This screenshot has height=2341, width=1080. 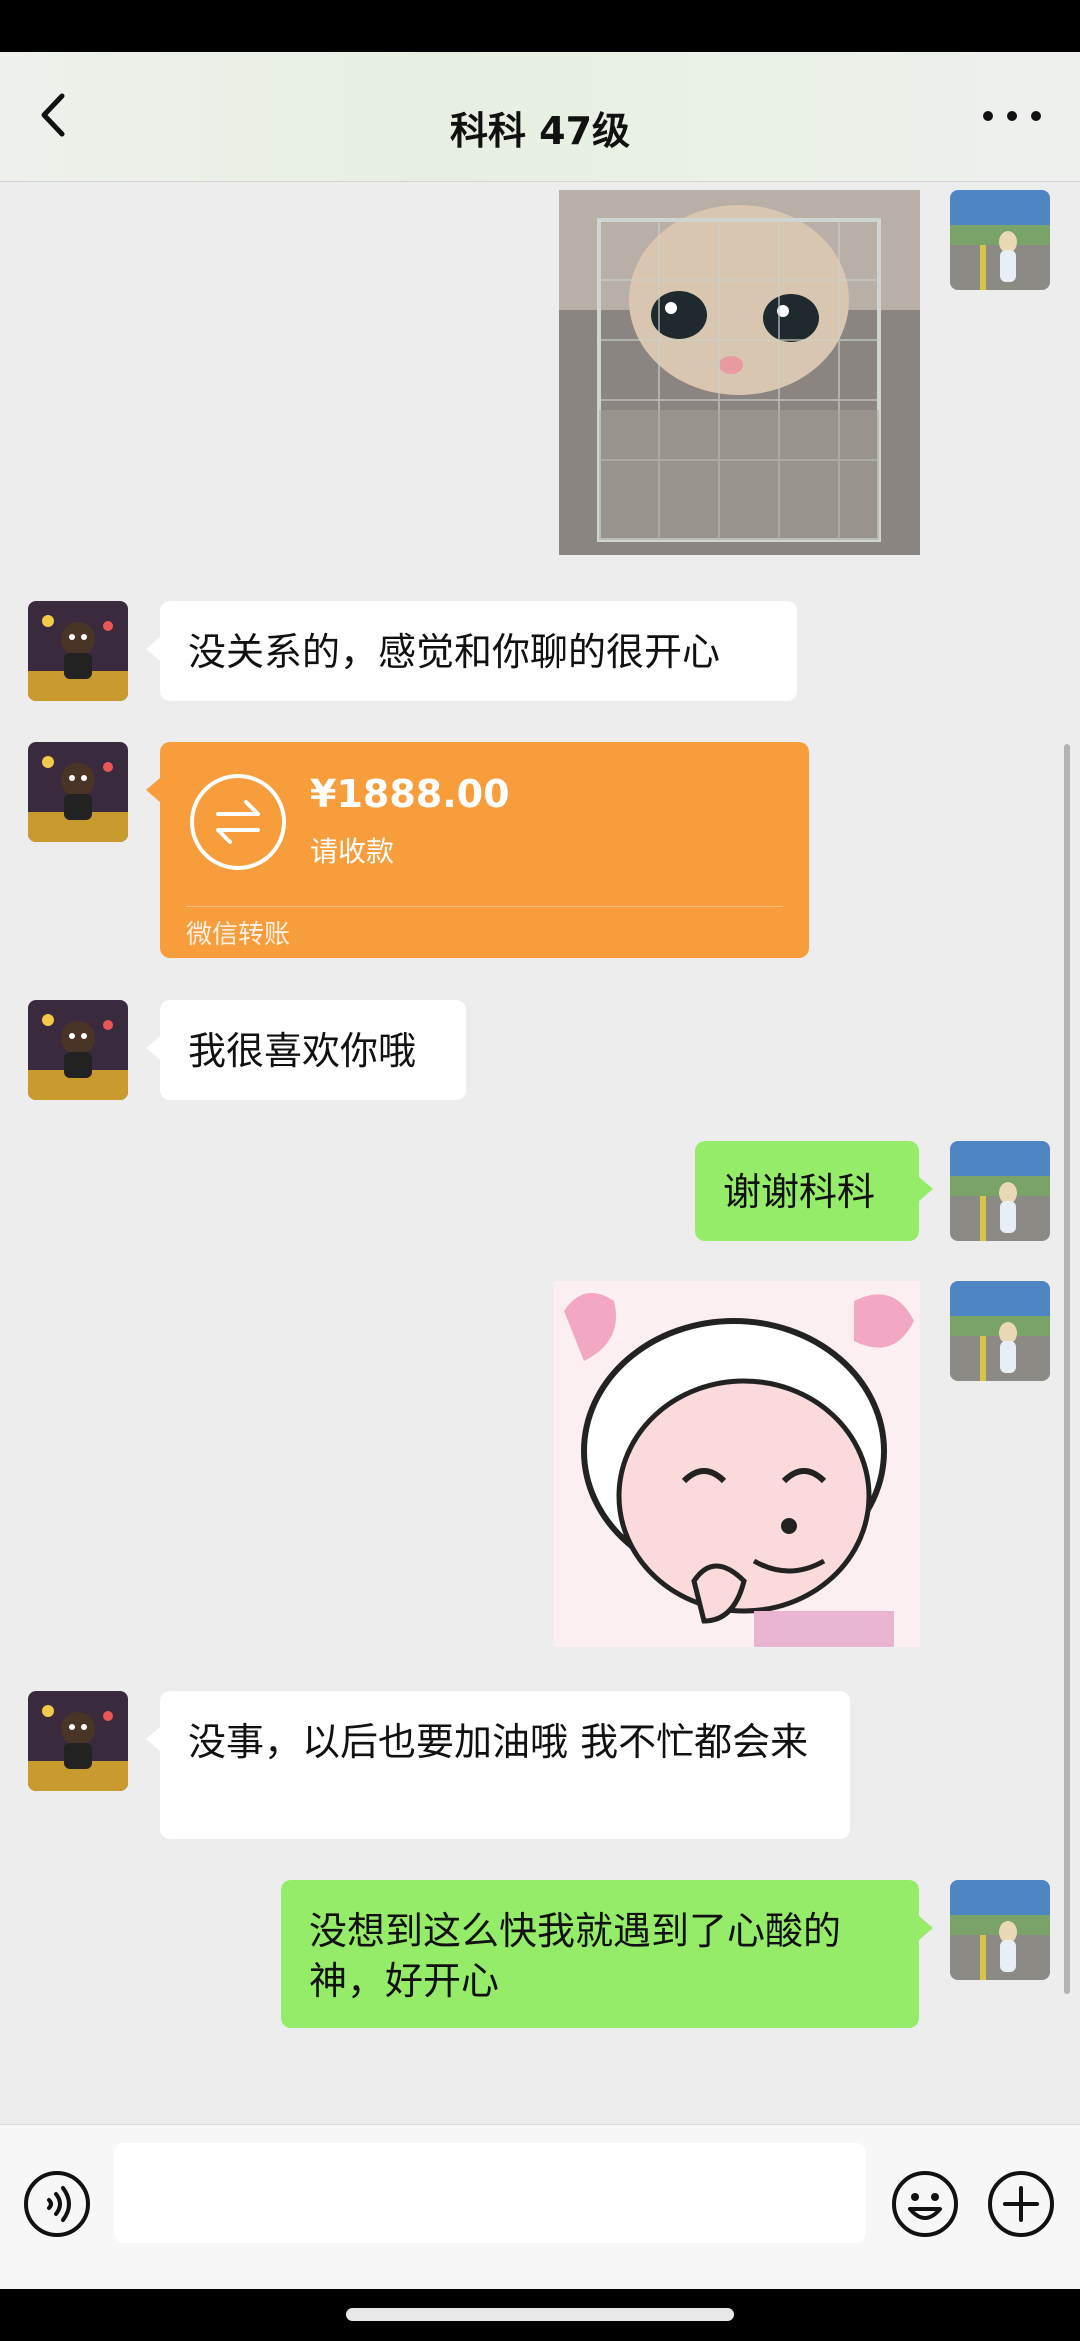 What do you see at coordinates (540, 131) in the screenshot?
I see `chat-title: 科科 47级` at bounding box center [540, 131].